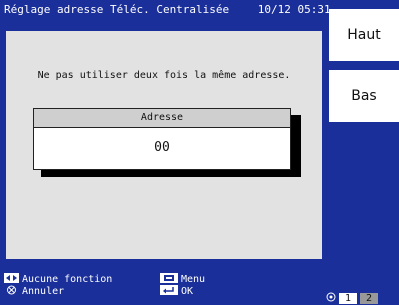  I want to click on legend-menu-label: Menu, so click(193, 279).